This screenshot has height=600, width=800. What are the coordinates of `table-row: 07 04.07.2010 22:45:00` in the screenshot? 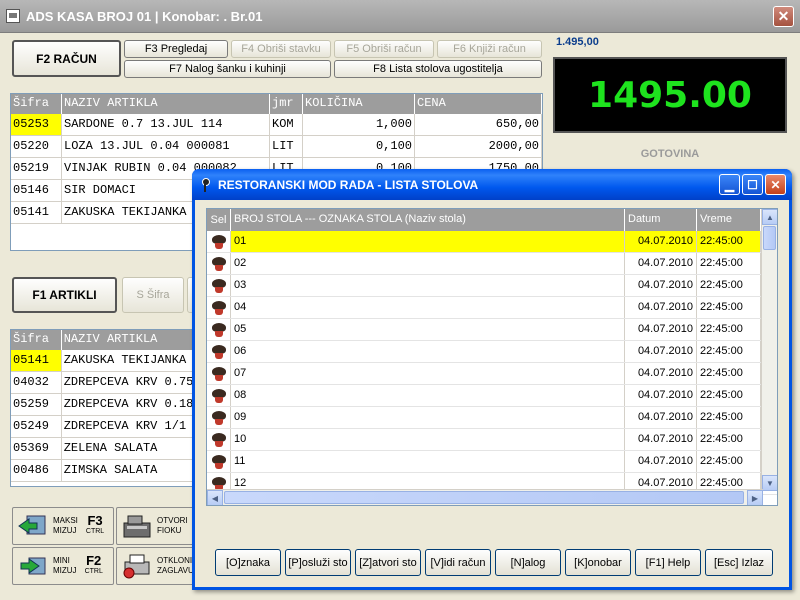 It's located at (492, 374).